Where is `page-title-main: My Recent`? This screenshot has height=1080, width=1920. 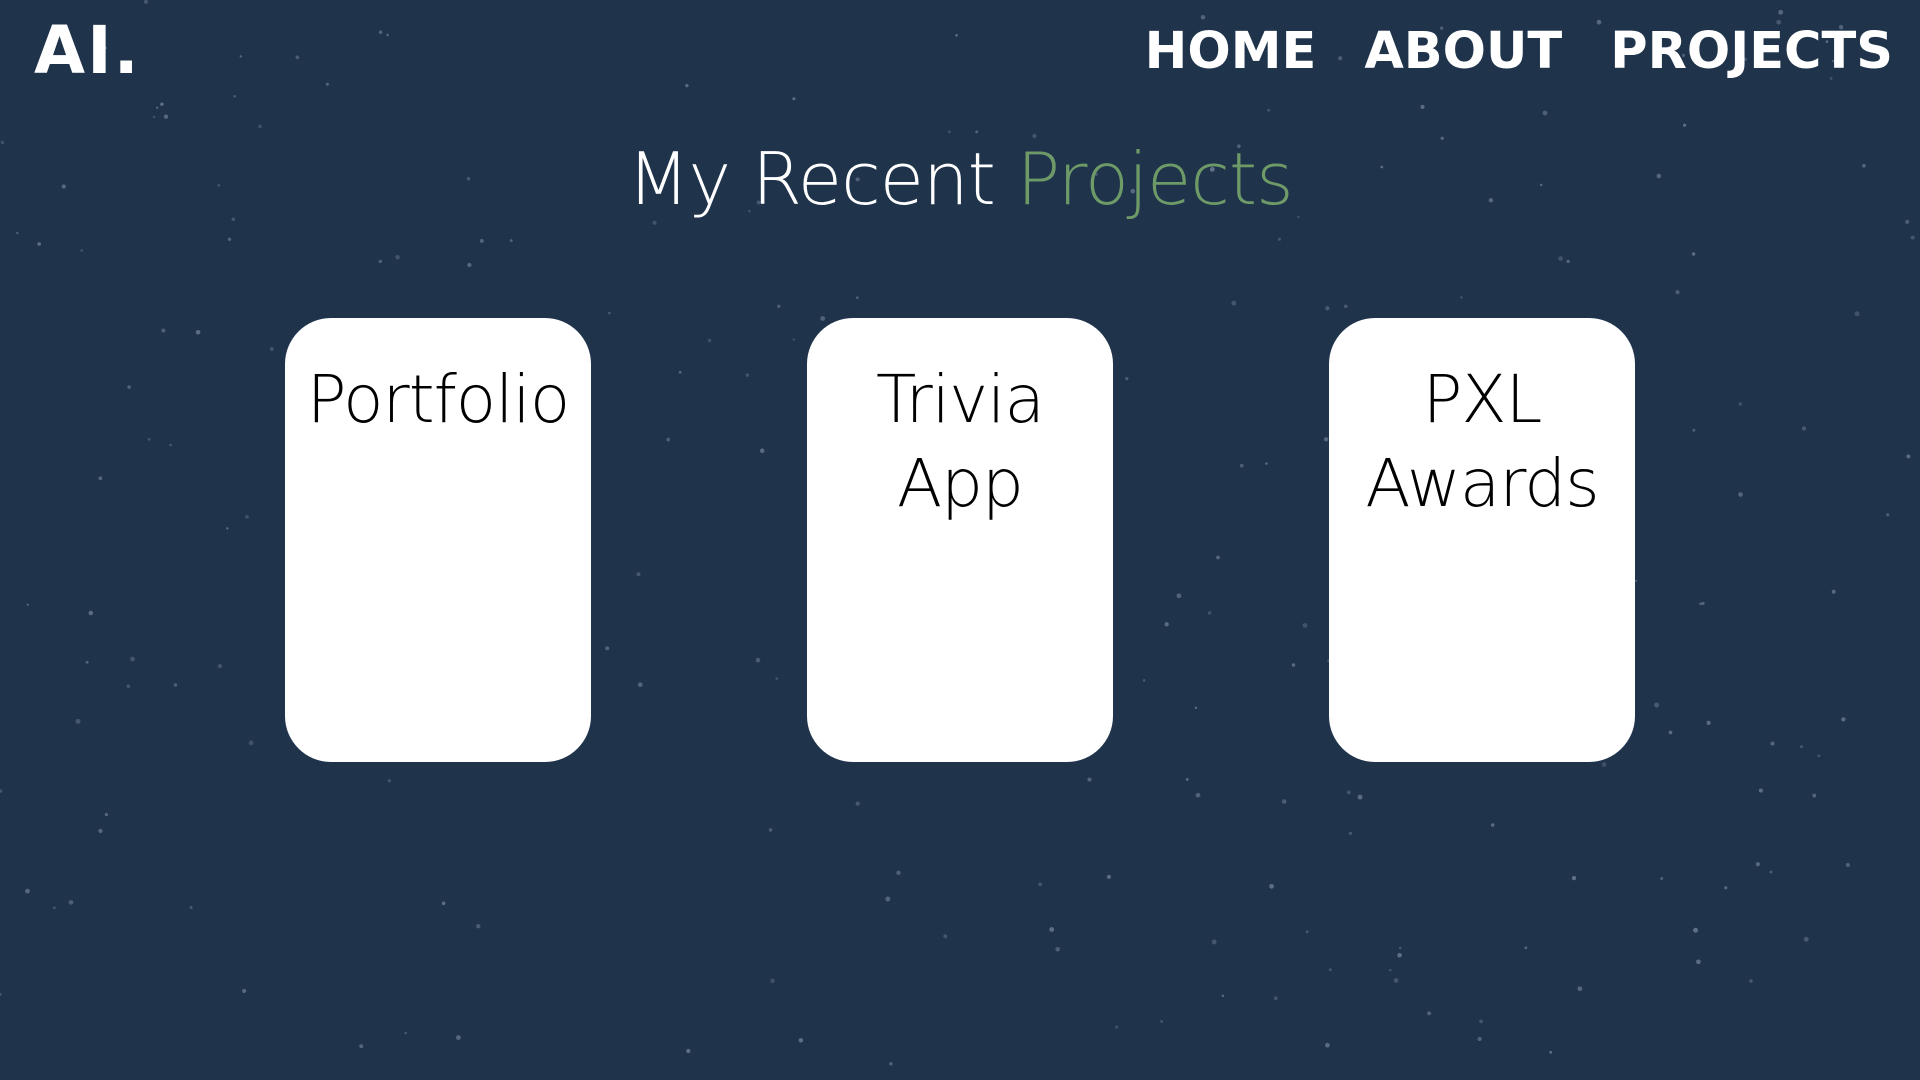
page-title-main: My Recent is located at coordinates (822, 179).